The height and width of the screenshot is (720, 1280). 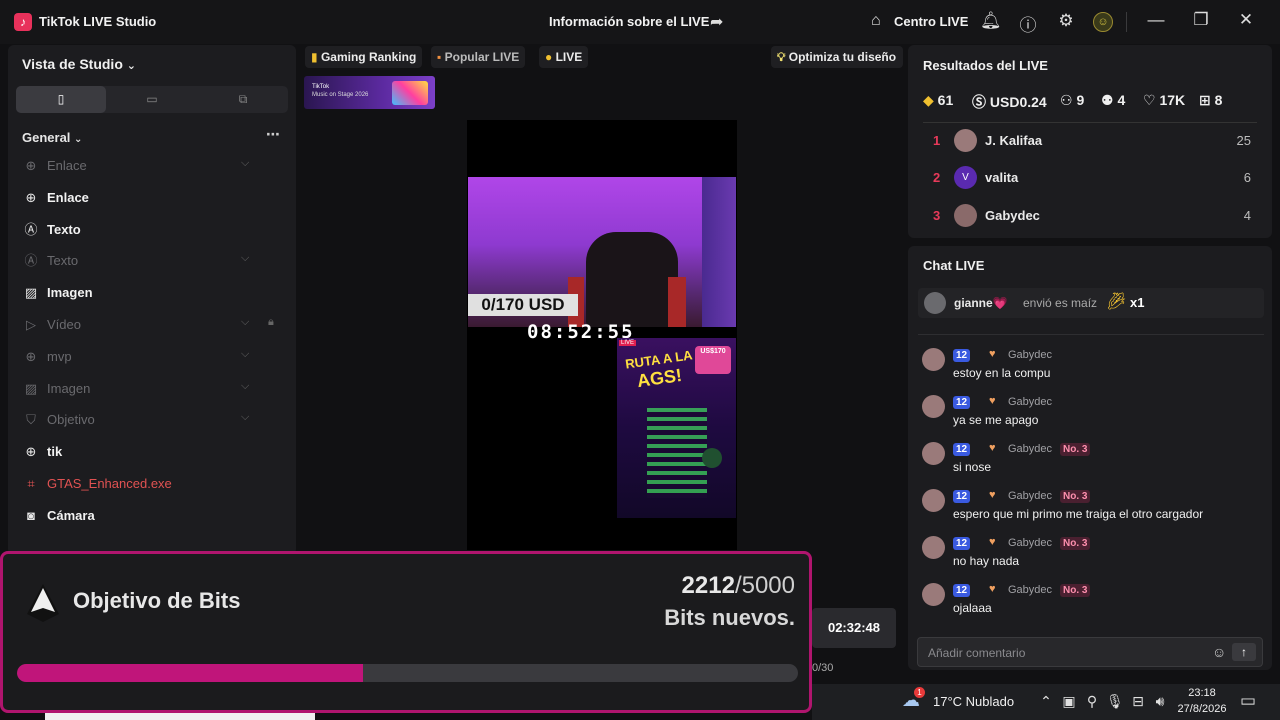 What do you see at coordinates (1115, 701) in the screenshot?
I see `microphone-icon: 🎙︎` at bounding box center [1115, 701].